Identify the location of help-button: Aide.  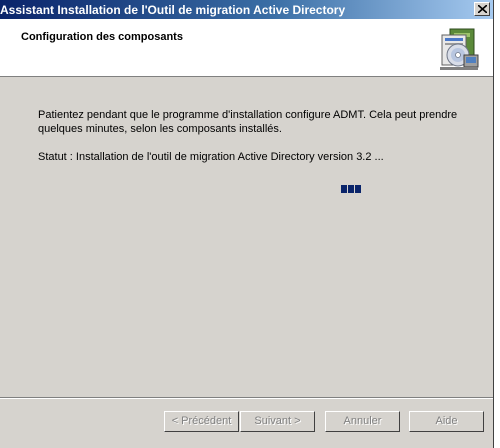
(446, 421).